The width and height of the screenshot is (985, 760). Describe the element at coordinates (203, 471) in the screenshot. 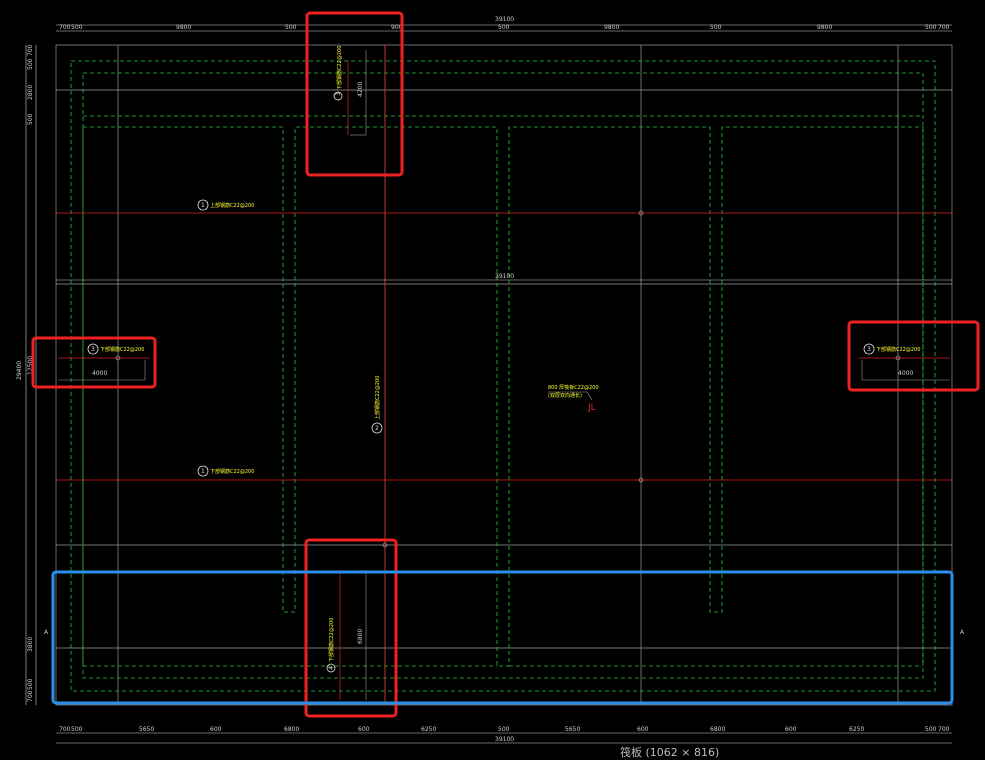

I see `mark-row2: 1` at that location.